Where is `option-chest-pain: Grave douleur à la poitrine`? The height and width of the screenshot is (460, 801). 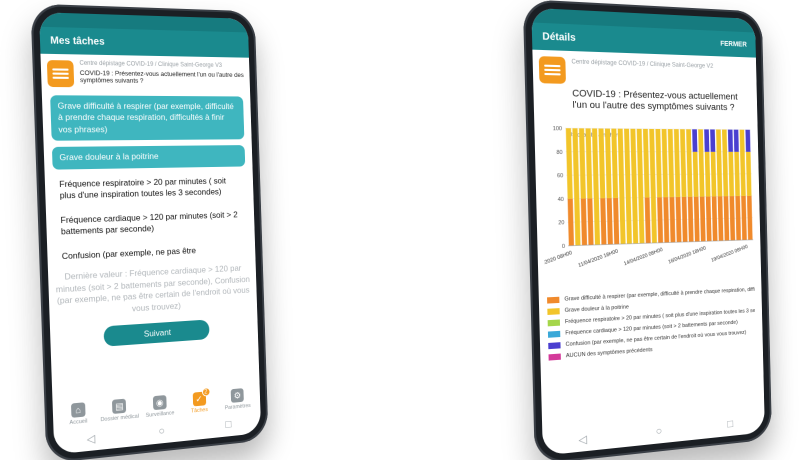 option-chest-pain: Grave douleur à la poitrine is located at coordinates (148, 157).